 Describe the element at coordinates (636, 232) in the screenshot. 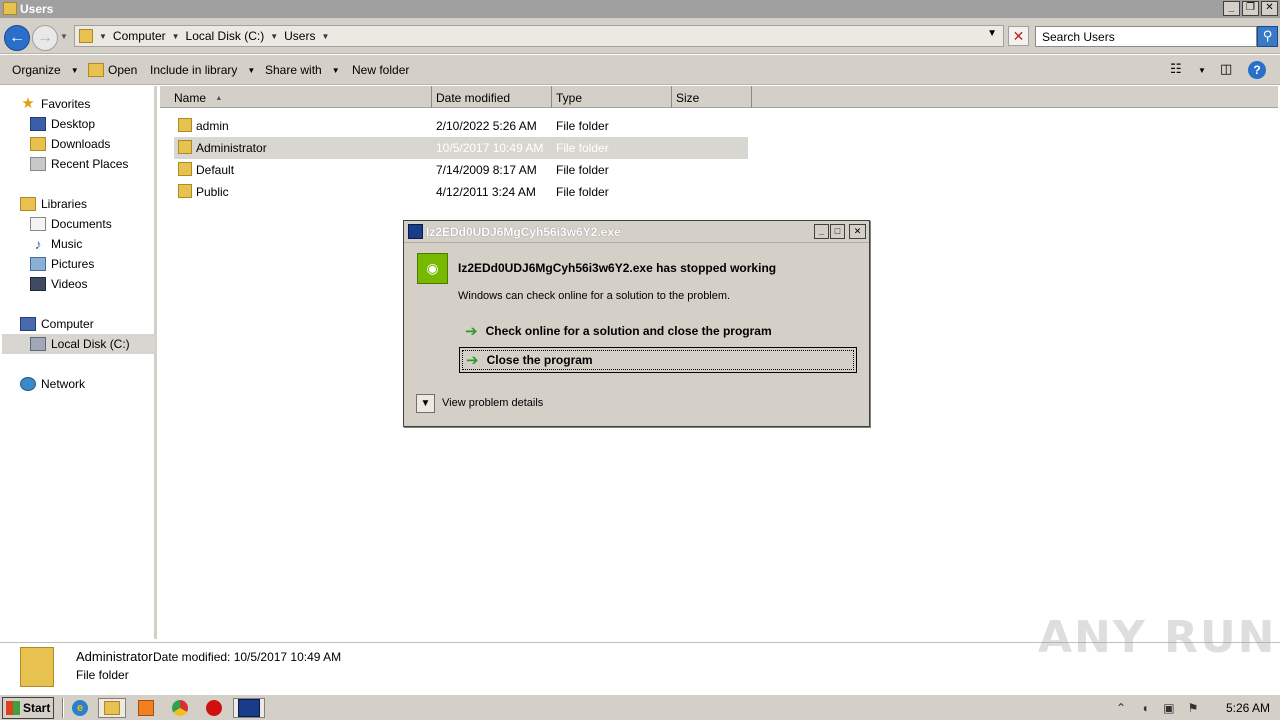

I see `dialog-titlebar: Iz2EDd0UDJ6MgCyh56i3w6Y2.exe _ □ ✕` at that location.